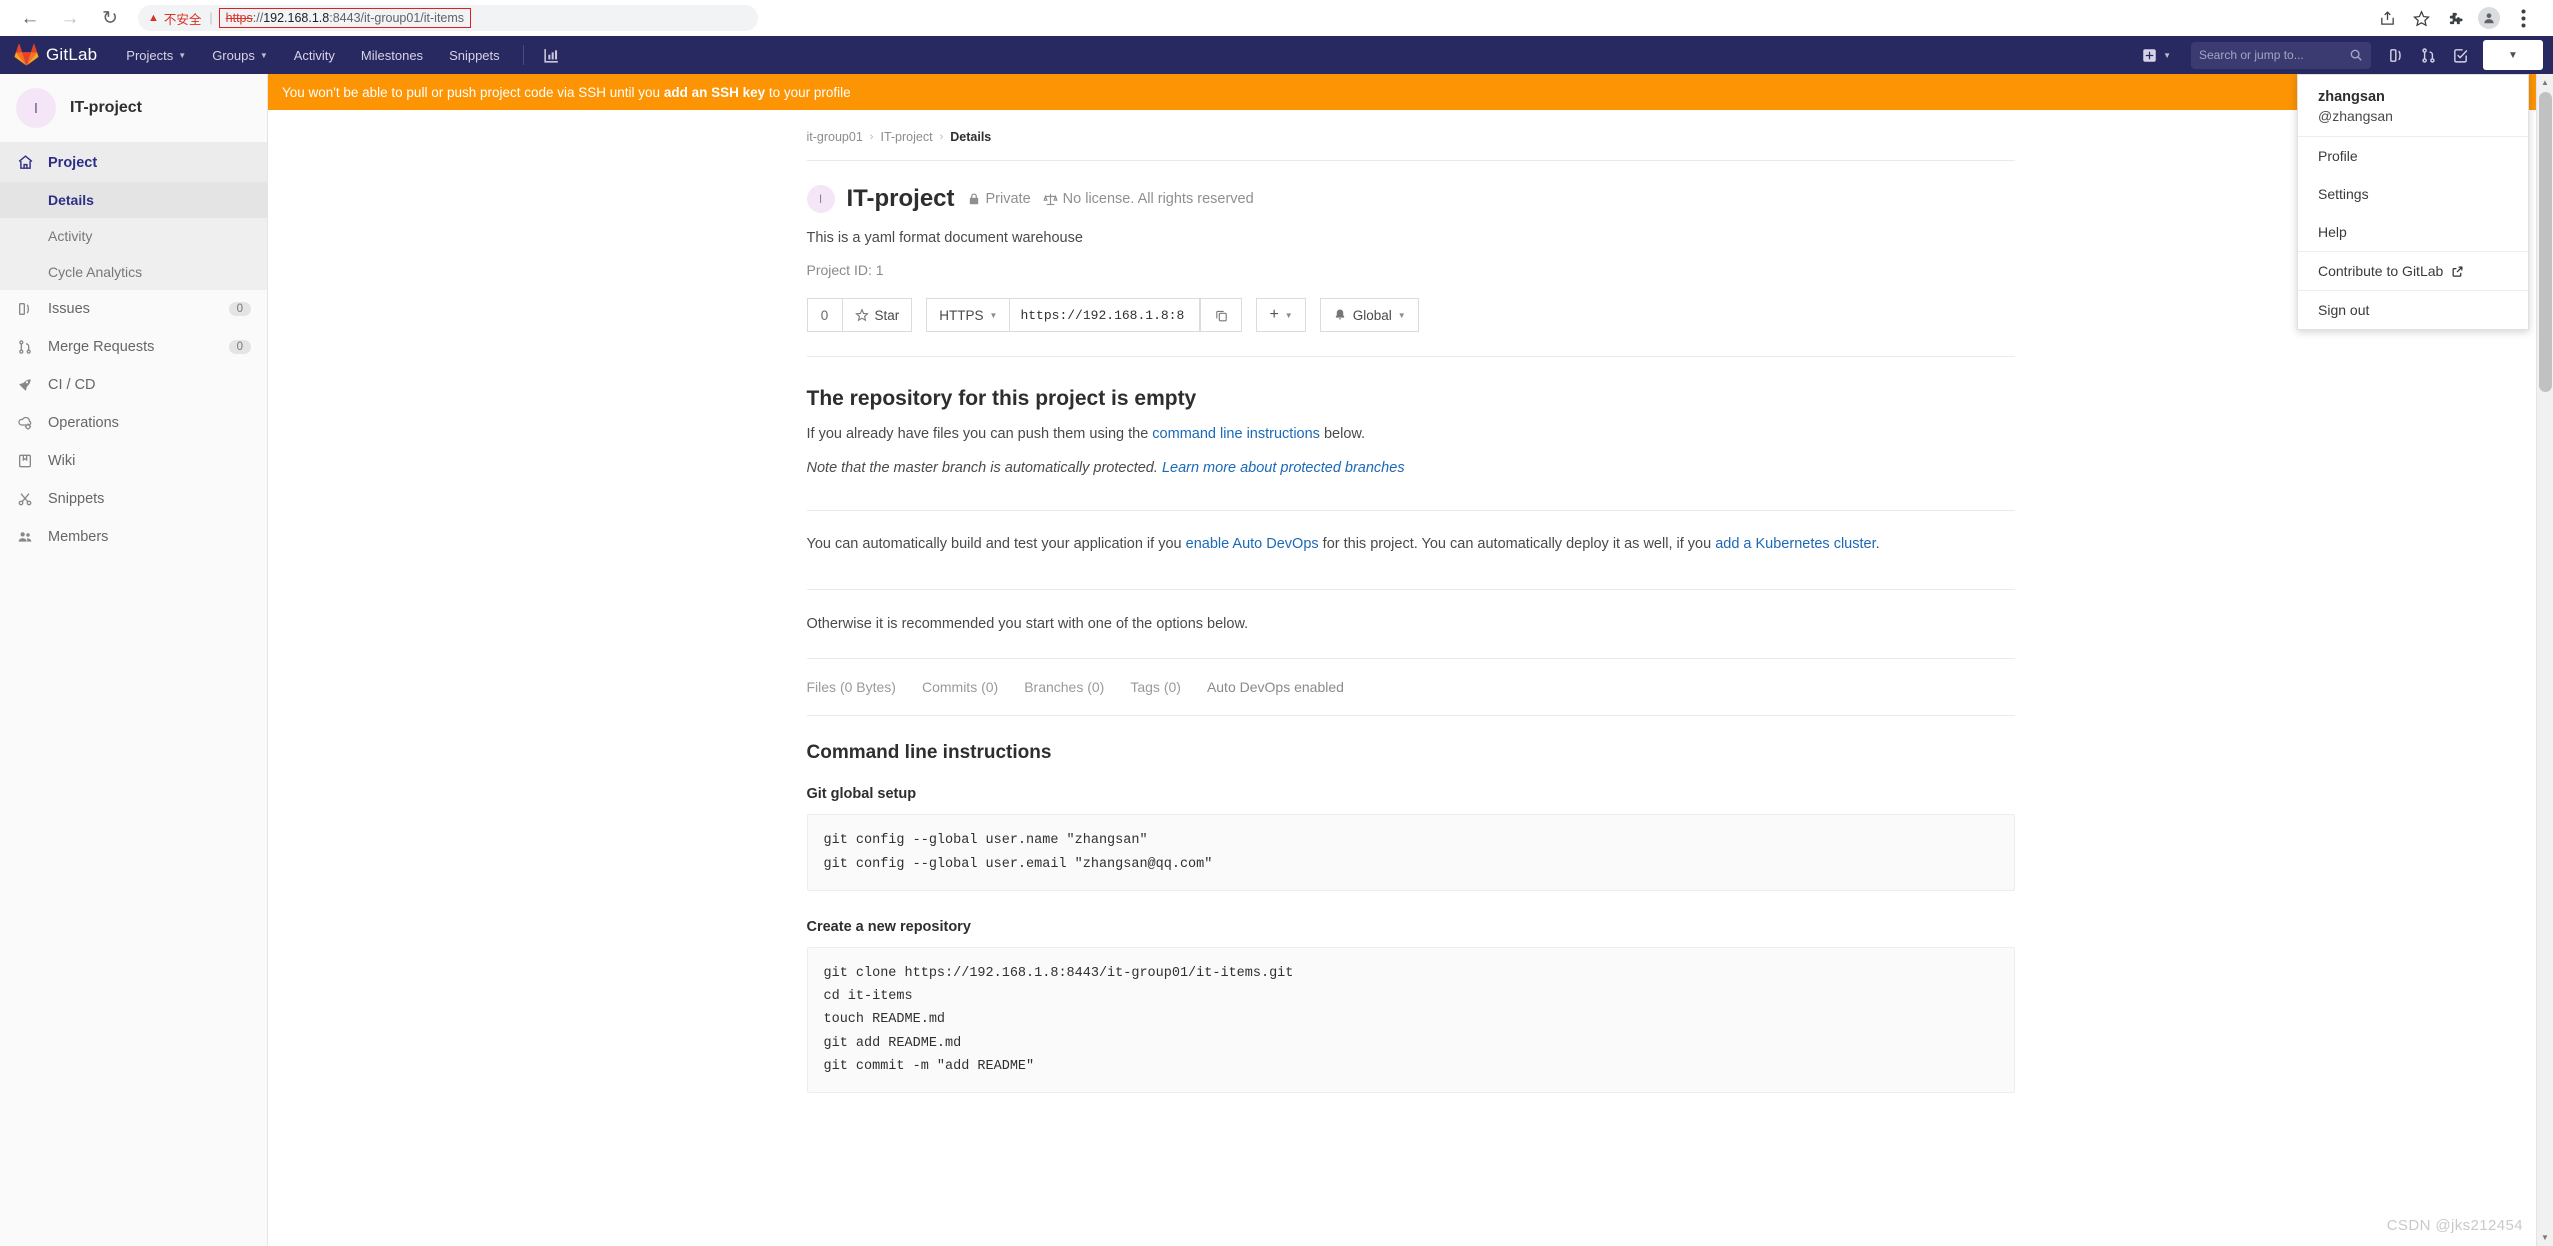 The width and height of the screenshot is (2553, 1246). Describe the element at coordinates (900, 198) in the screenshot. I see `page-title: IT-project` at that location.